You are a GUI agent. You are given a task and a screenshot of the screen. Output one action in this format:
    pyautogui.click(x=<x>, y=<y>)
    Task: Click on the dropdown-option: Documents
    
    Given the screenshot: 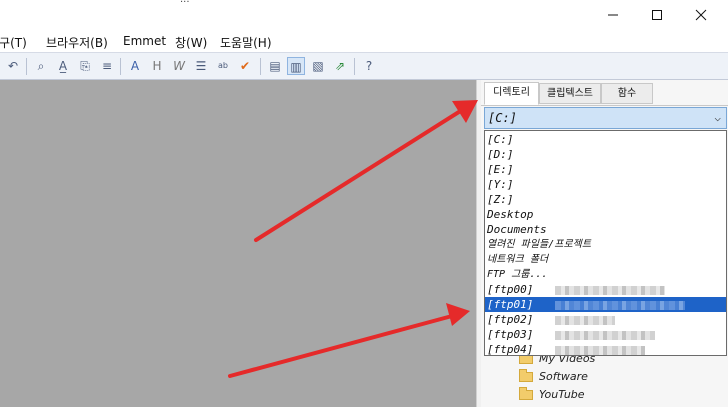 What is the action you would take?
    pyautogui.click(x=605, y=229)
    